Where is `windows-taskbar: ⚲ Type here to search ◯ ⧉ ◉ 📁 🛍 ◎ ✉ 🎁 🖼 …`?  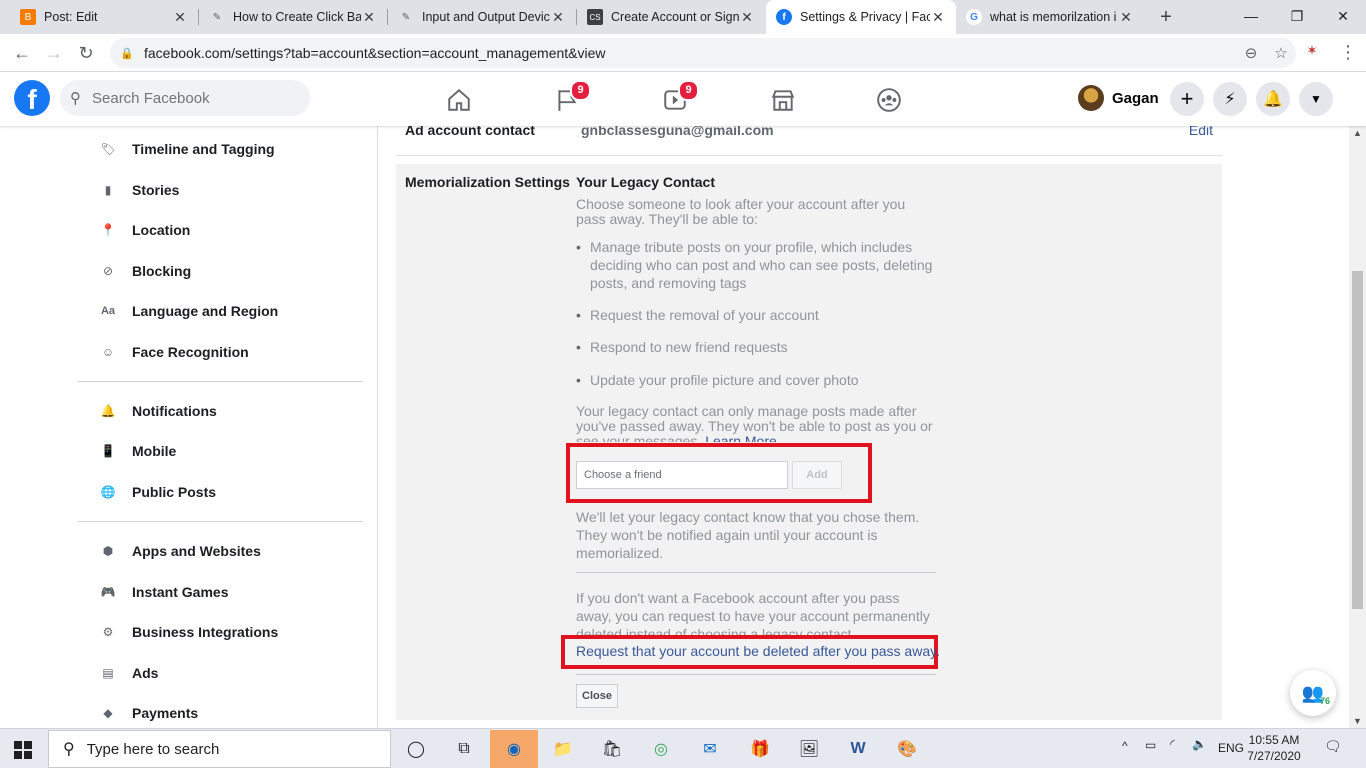
windows-taskbar: ⚲ Type here to search ◯ ⧉ ◉ 📁 🛍 ◎ ✉ 🎁 🖼 … is located at coordinates (683, 748).